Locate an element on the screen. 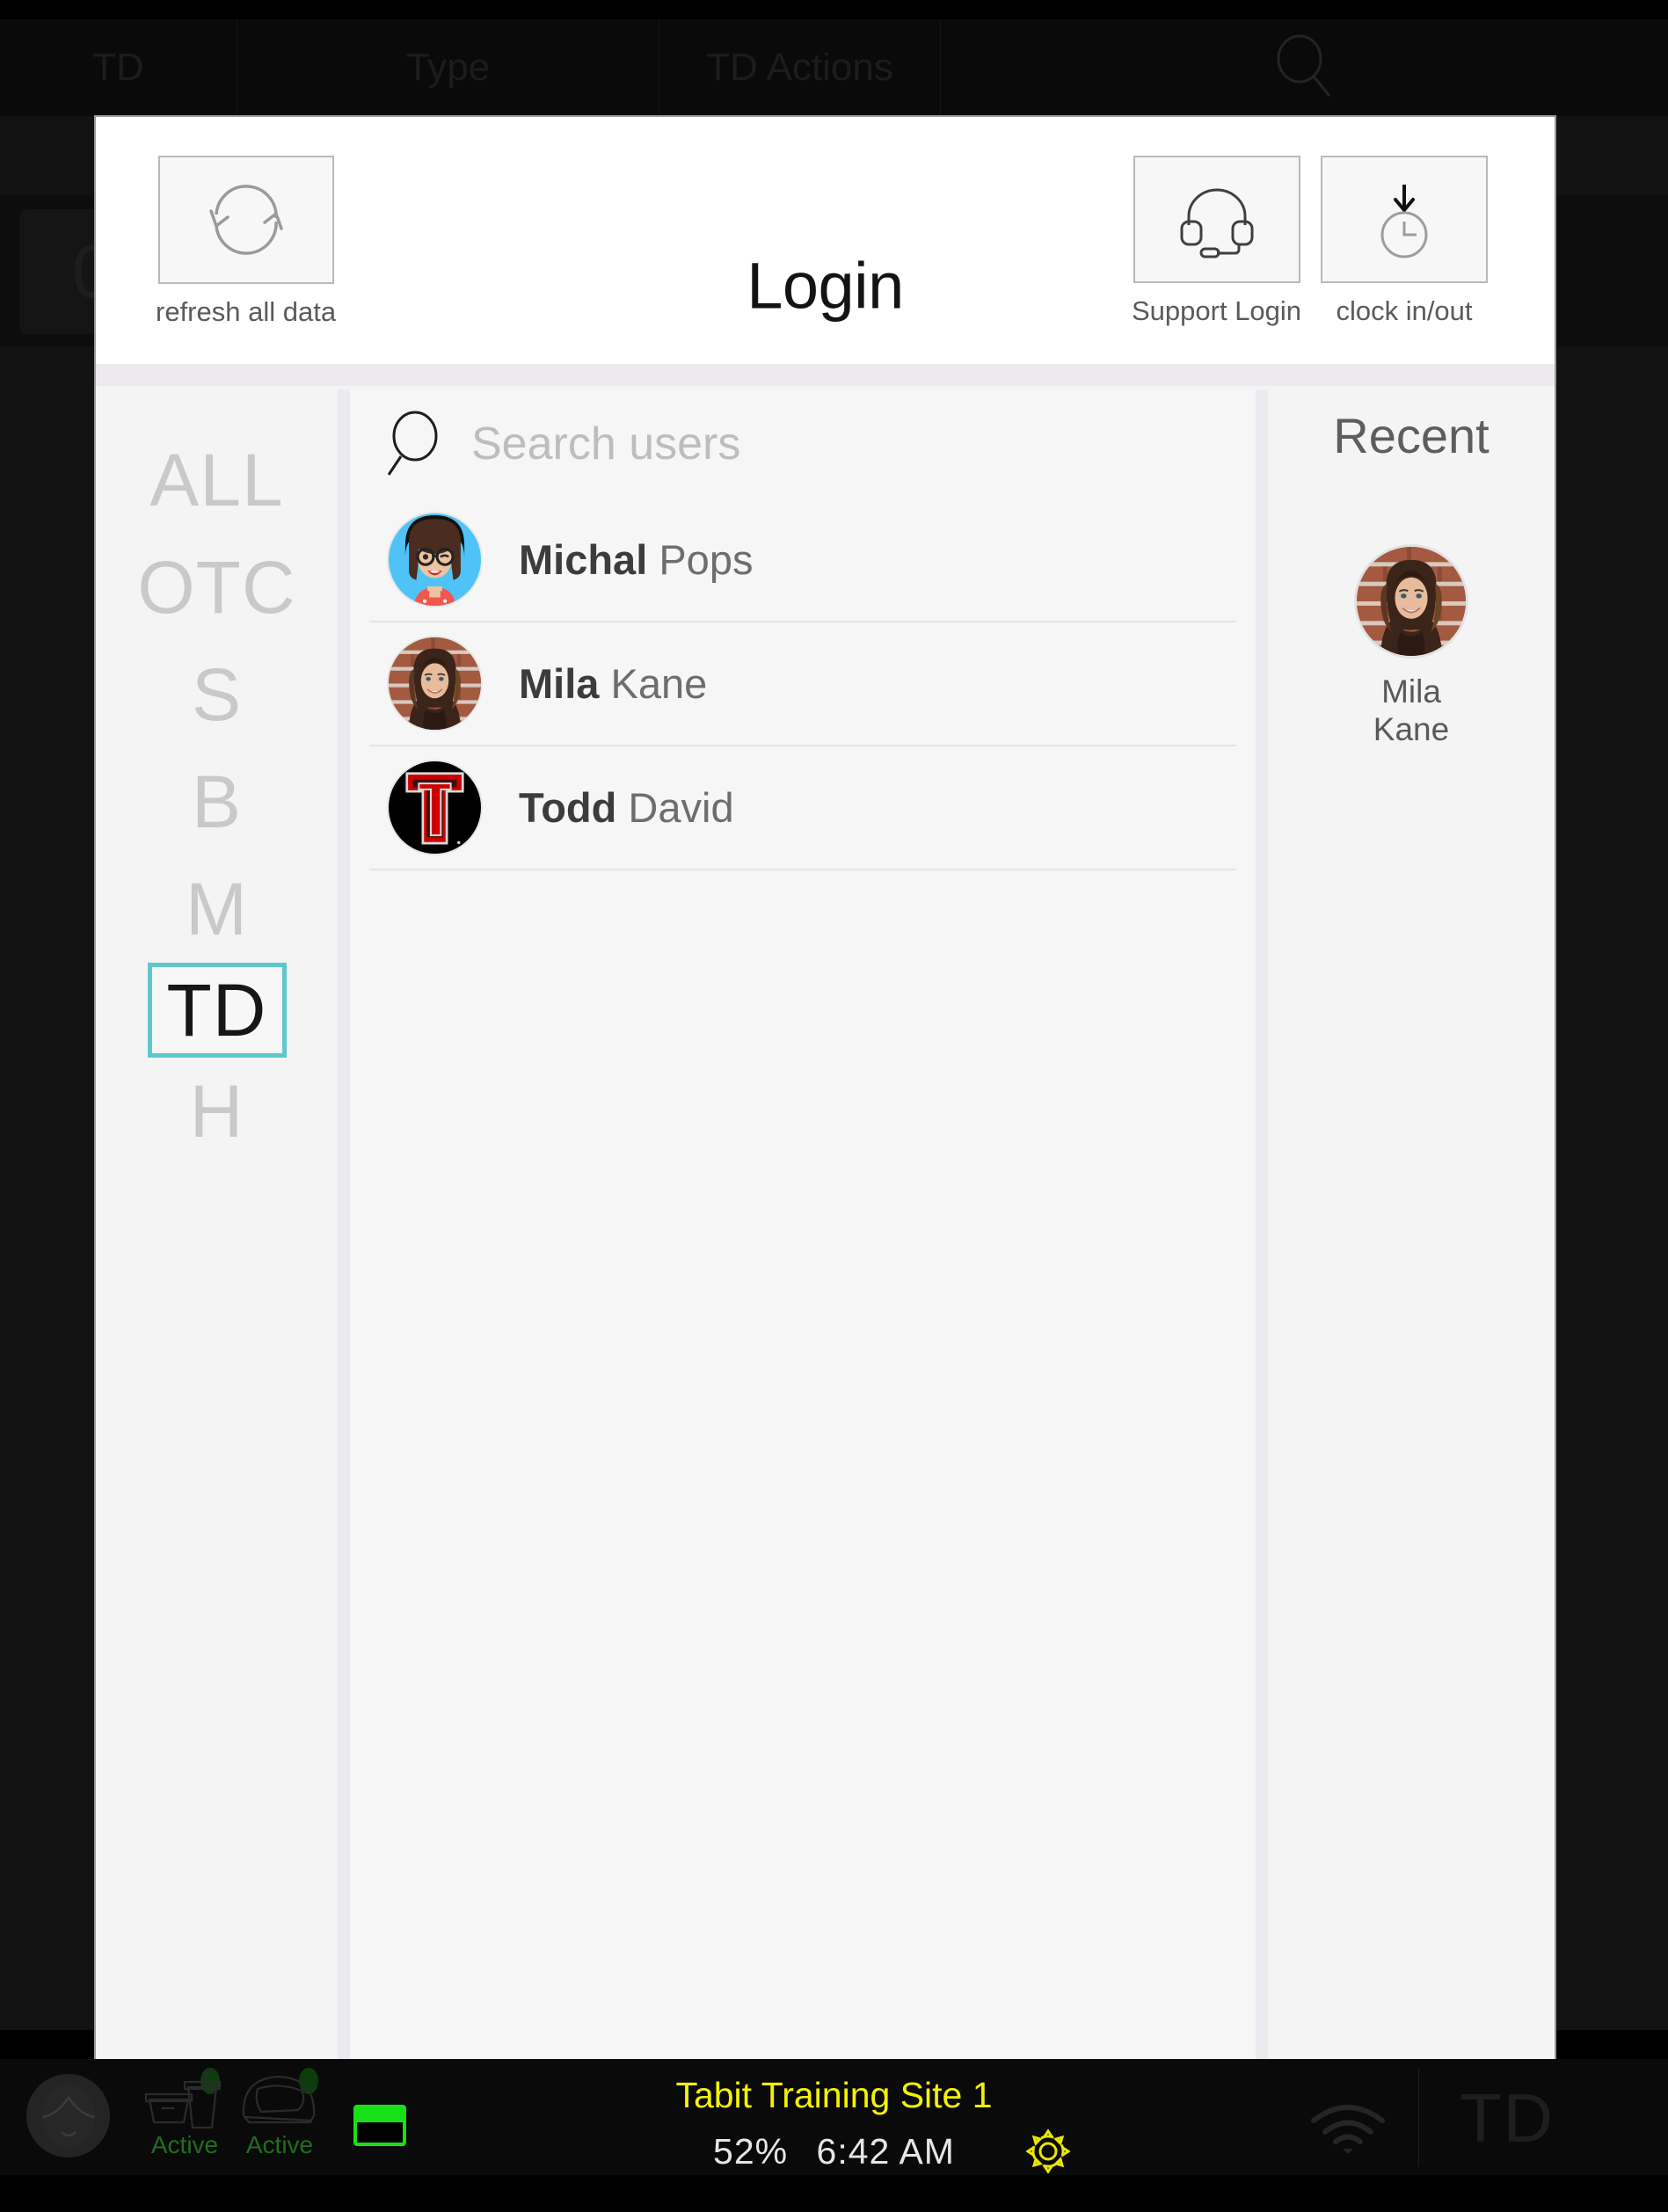  recent-user-name: Mila Kane is located at coordinates (1411, 710).